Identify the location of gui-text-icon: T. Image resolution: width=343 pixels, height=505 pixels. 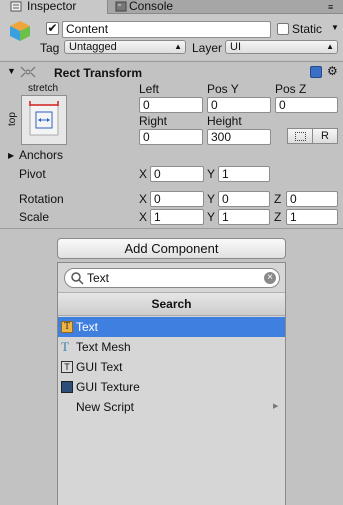
(67, 367).